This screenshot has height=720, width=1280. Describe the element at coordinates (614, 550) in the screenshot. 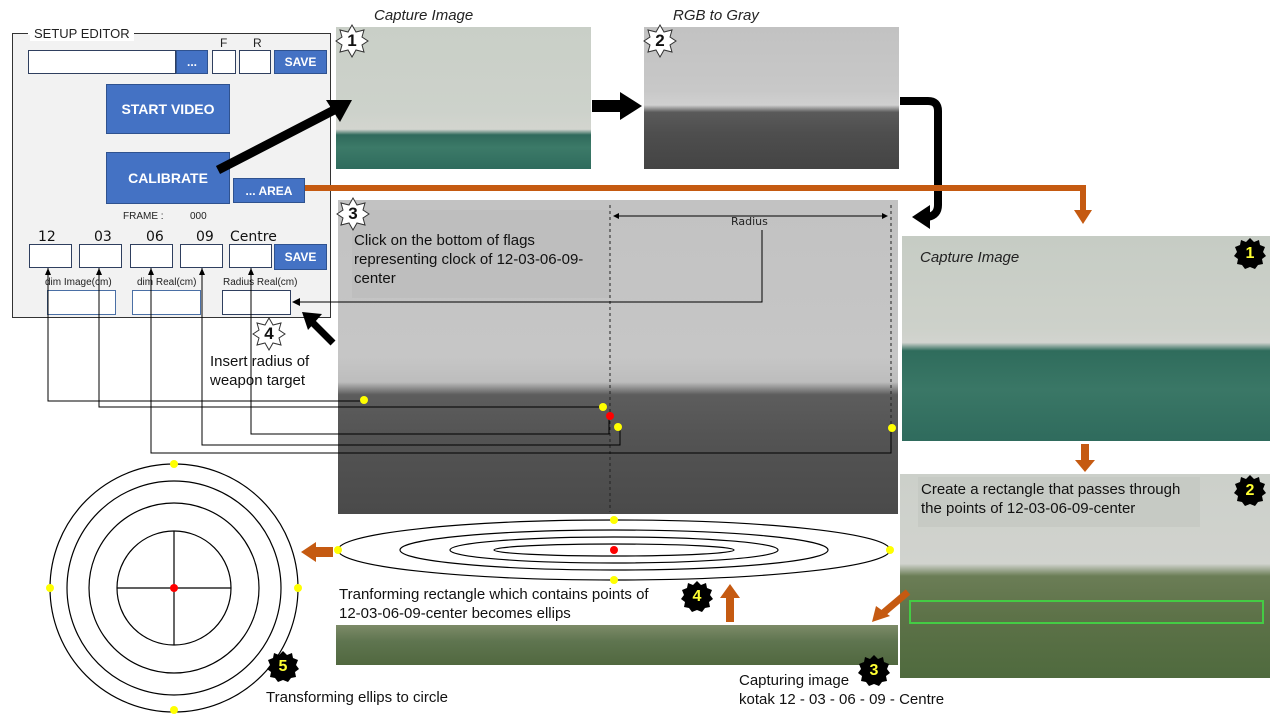

I see `ellipse-group` at that location.